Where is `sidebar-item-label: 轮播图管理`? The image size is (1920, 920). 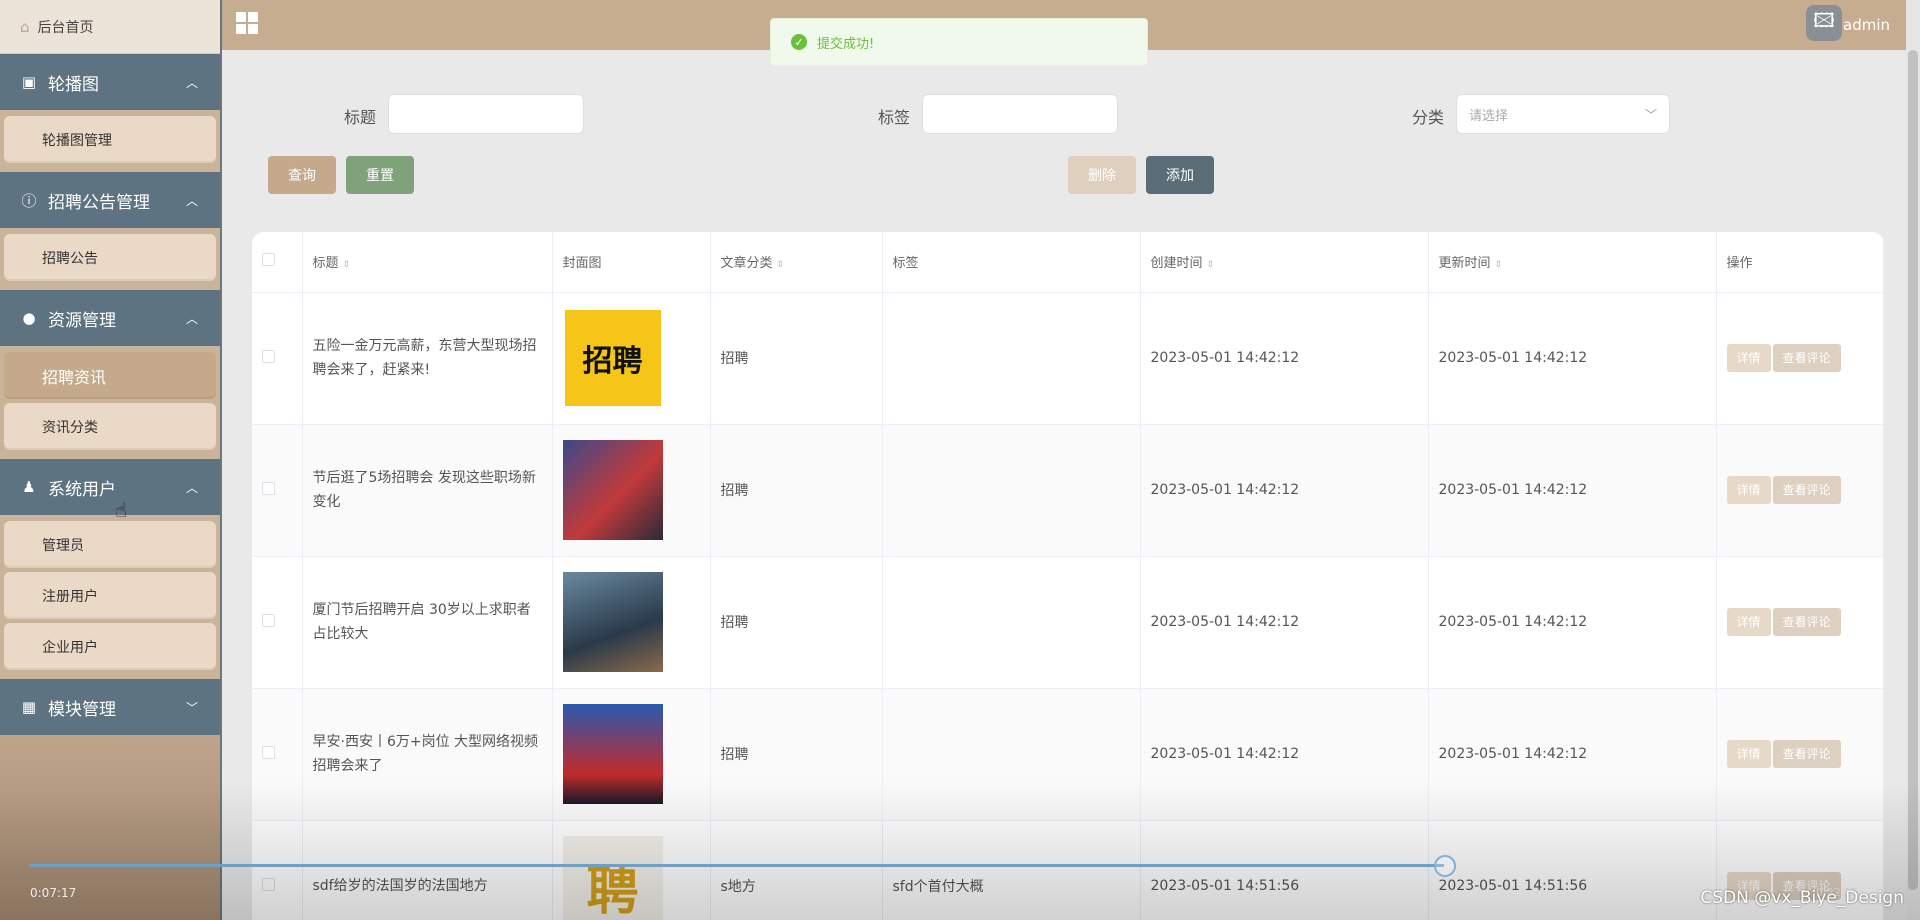
sidebar-item-label: 轮播图管理 is located at coordinates (77, 140).